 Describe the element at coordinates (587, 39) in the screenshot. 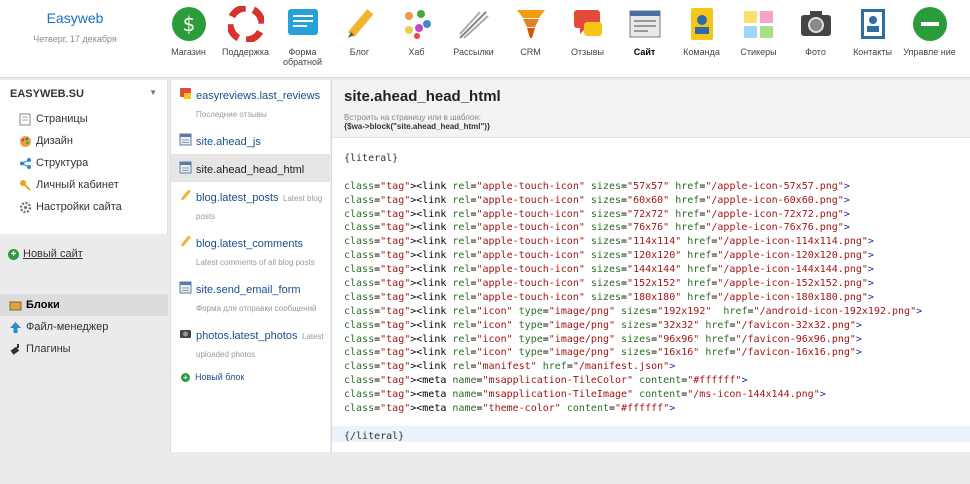

I see `app-reviews: Отзывы` at that location.